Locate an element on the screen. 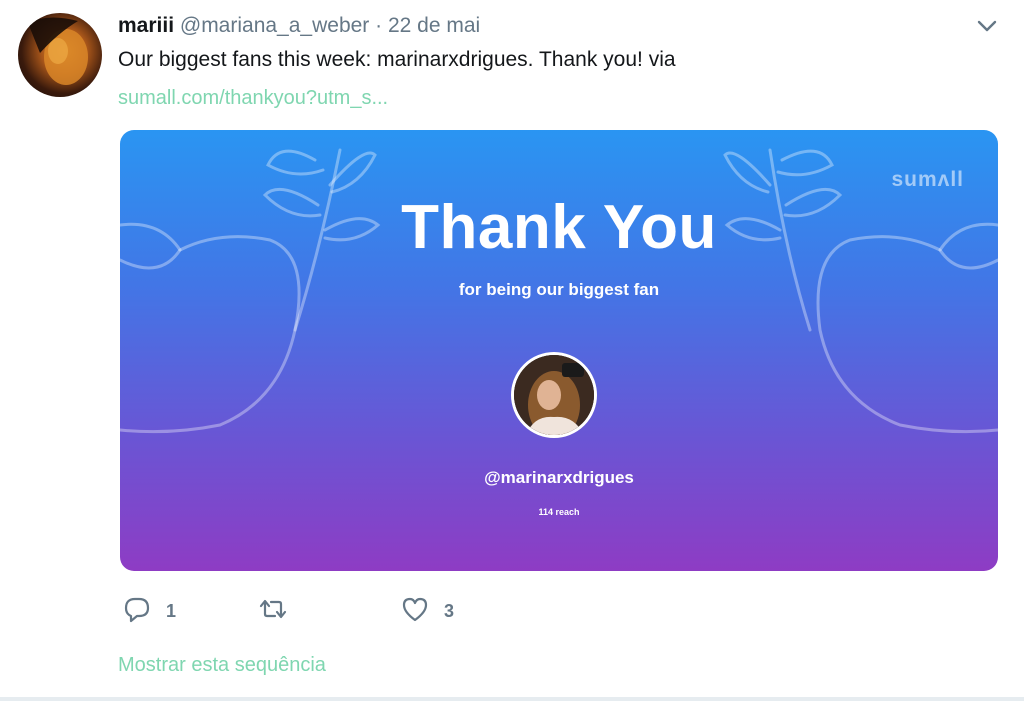  card-title: Thank You is located at coordinates (559, 227).